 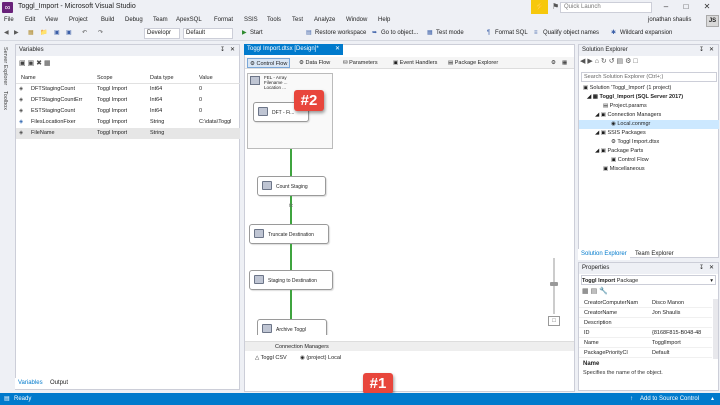 I want to click on menu-format: Format, so click(x=223, y=20).